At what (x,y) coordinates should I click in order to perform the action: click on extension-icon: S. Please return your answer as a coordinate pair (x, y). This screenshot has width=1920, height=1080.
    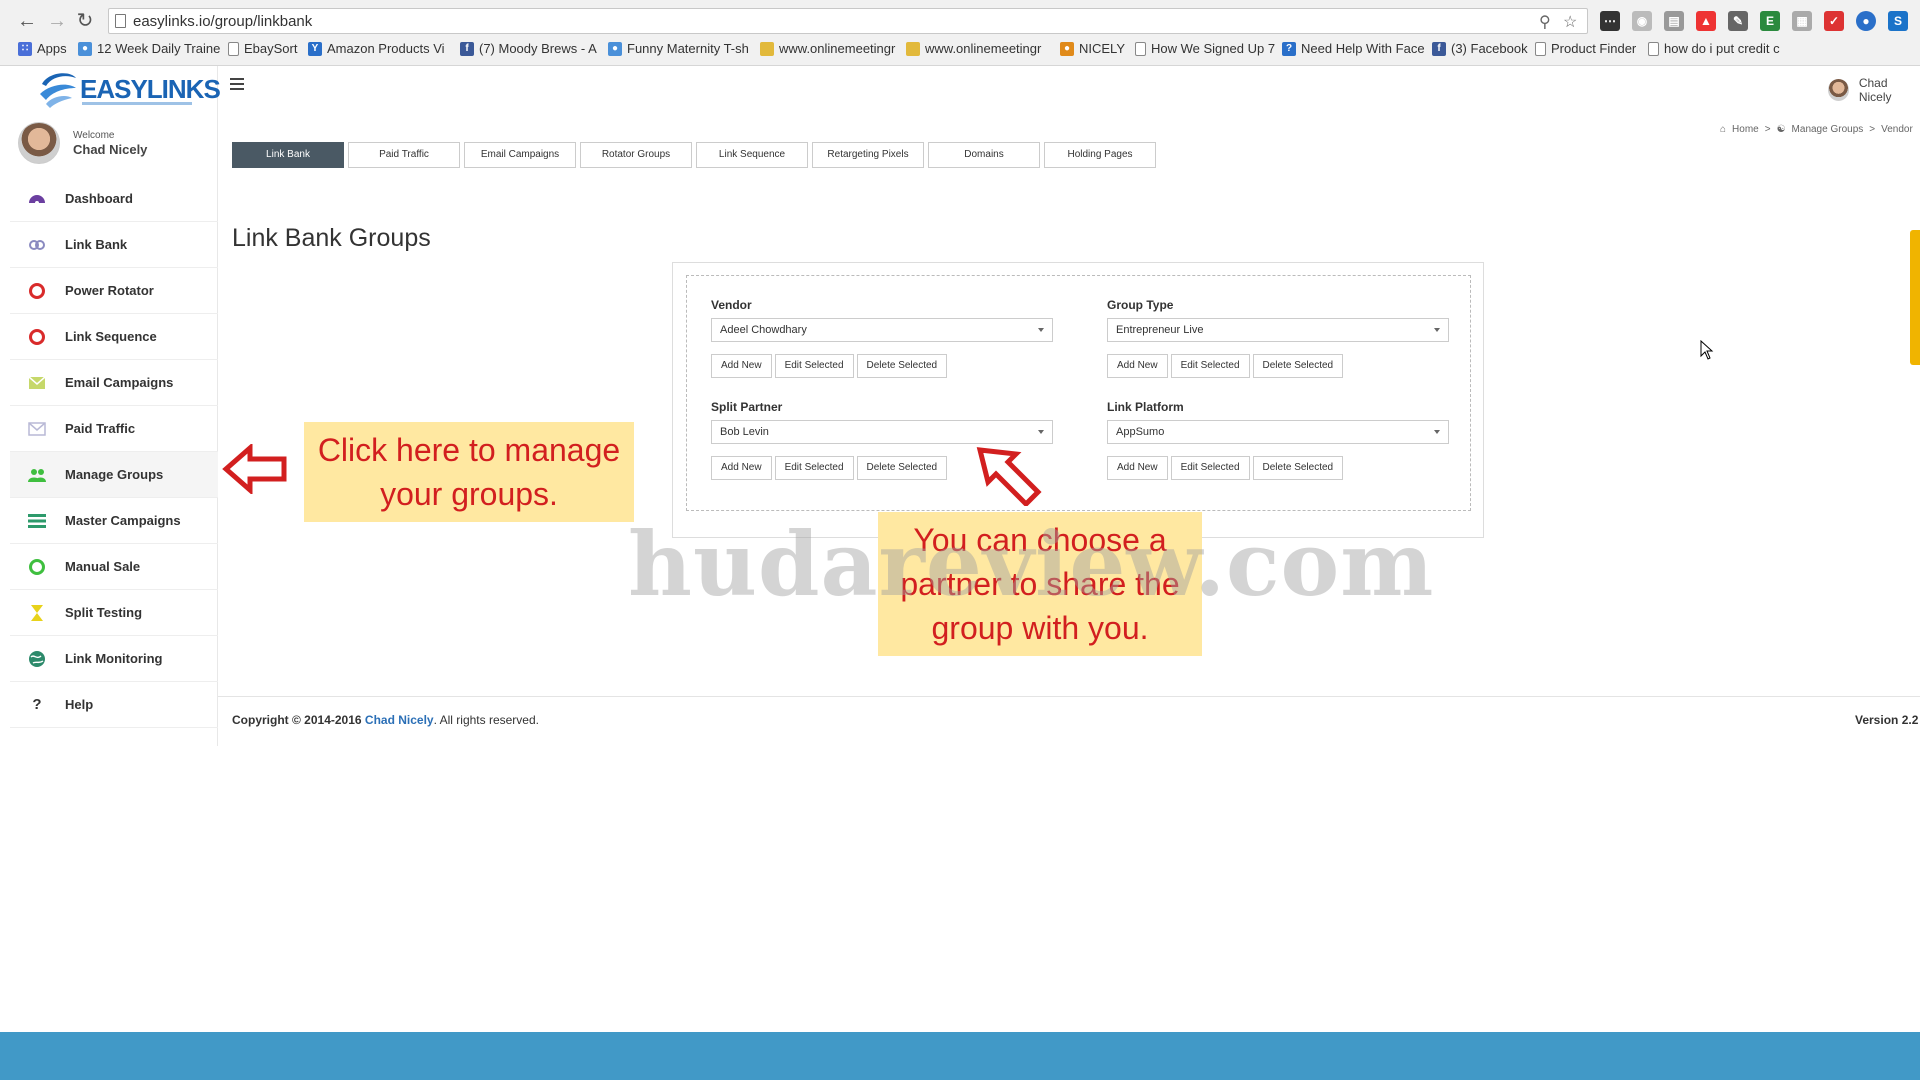
    Looking at the image, I should click on (1898, 21).